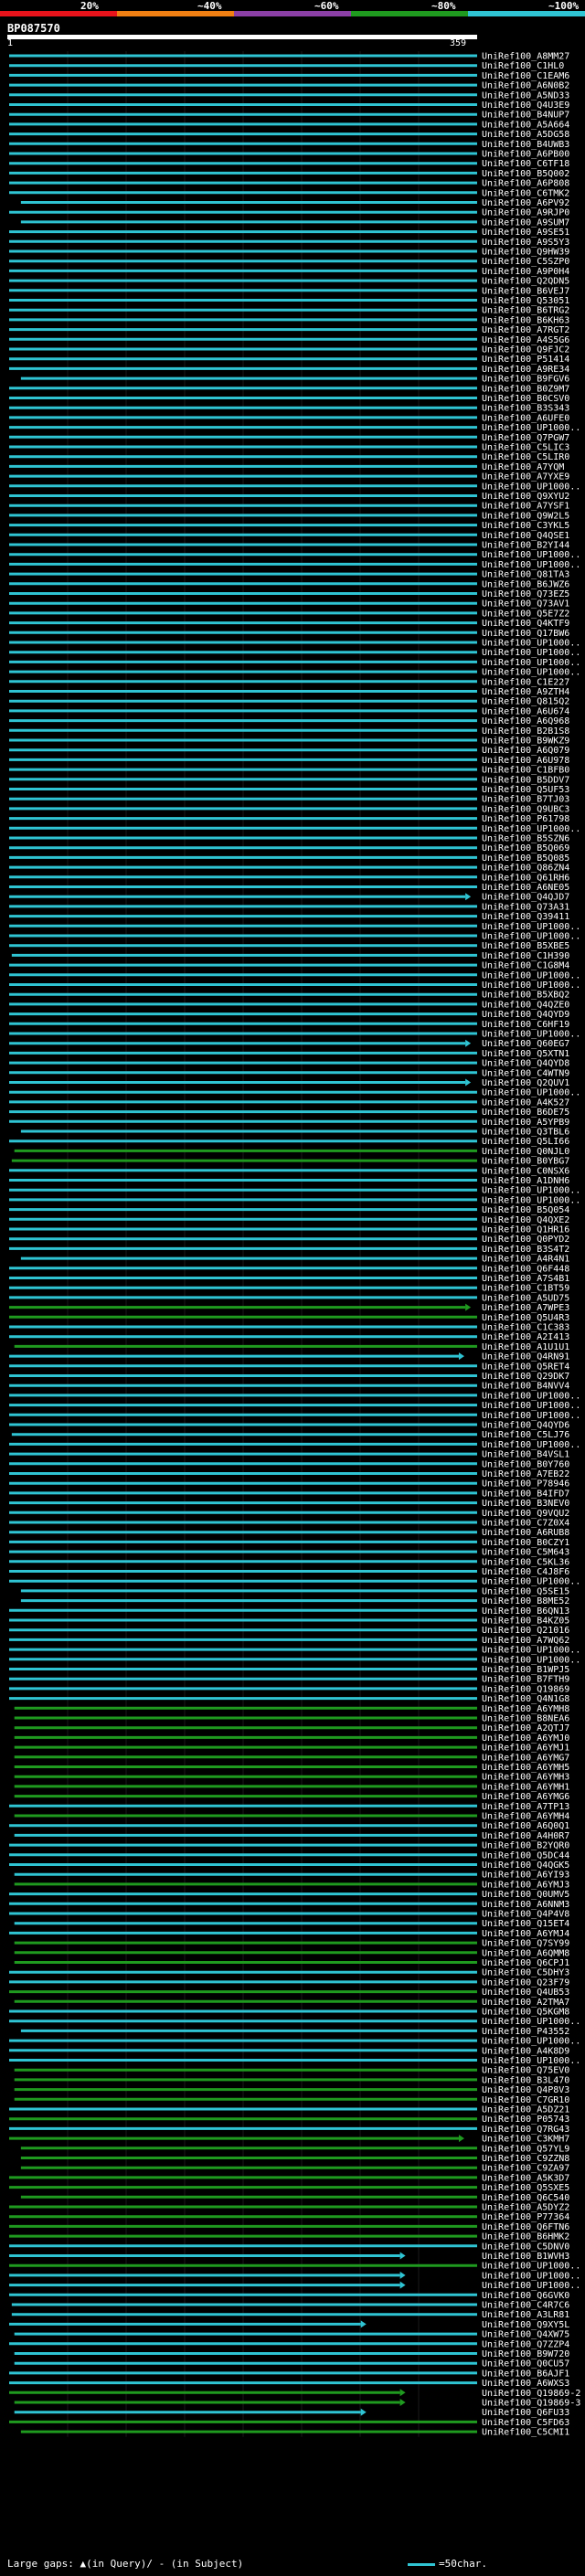  Describe the element at coordinates (525, 966) in the screenshot. I see `hit-label: UniRef100_C1G8M4` at that location.